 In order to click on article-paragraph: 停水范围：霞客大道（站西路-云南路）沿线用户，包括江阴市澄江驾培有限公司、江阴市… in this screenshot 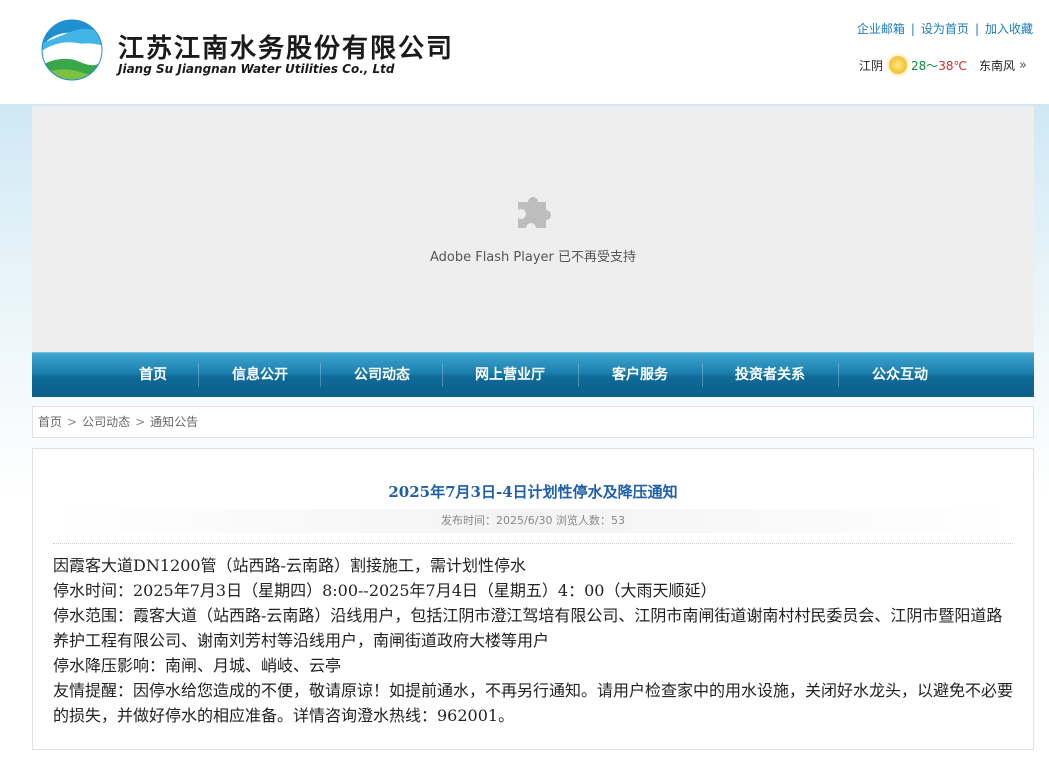, I will do `click(528, 628)`.